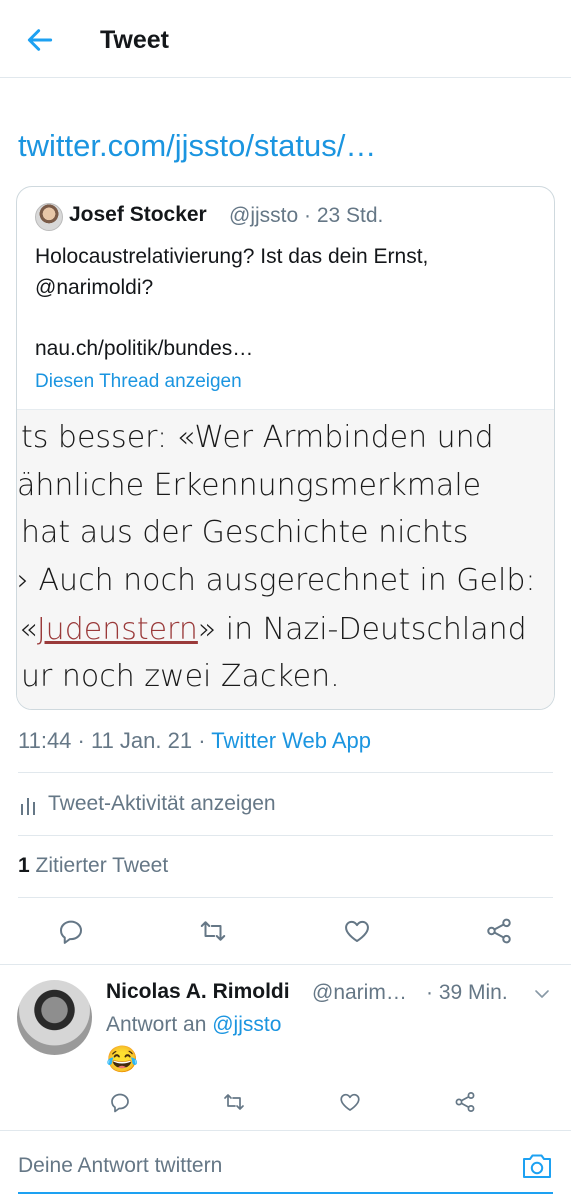 The height and width of the screenshot is (1200, 571). I want to click on reply-composer-input: Deine Antwort twittern, so click(120, 1166).